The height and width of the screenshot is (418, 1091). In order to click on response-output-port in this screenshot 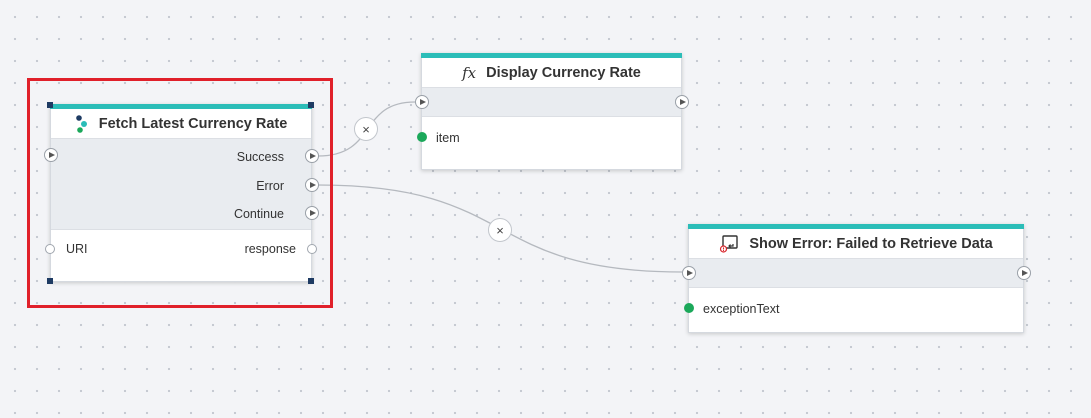, I will do `click(312, 249)`.